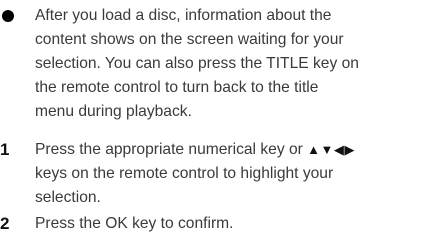 This screenshot has height=244, width=441. Describe the element at coordinates (113, 111) in the screenshot. I see `bullet-line-5: menu during playback.` at that location.